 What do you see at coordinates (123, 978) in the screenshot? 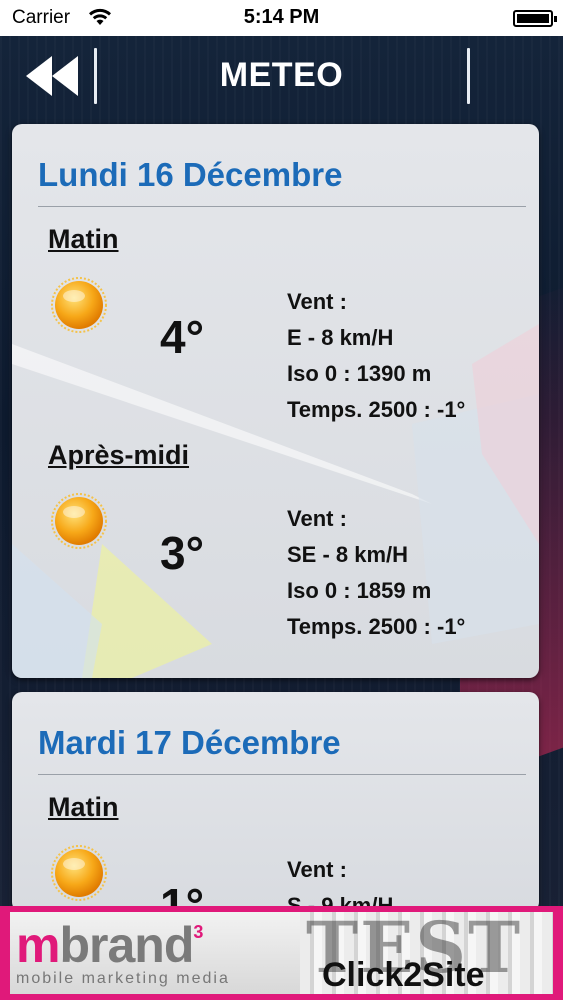
I see `brand-tagline: mobile marketing media` at bounding box center [123, 978].